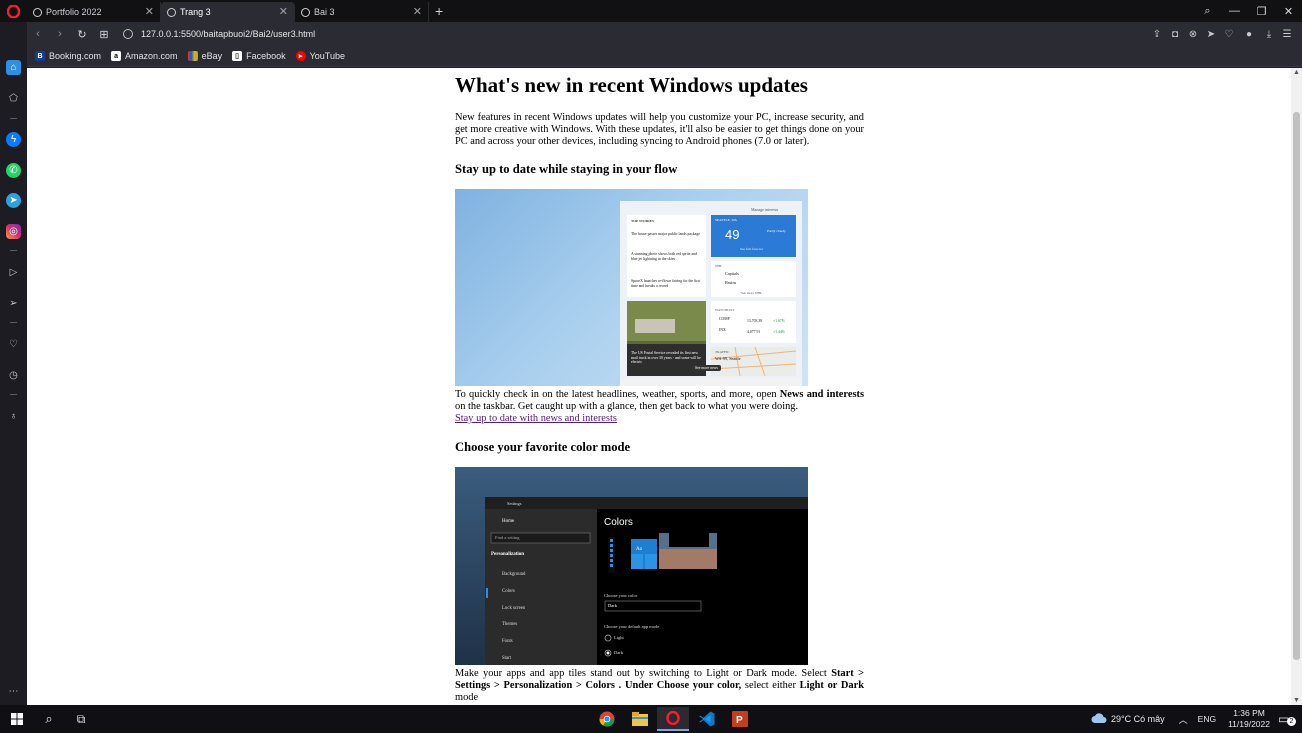 The height and width of the screenshot is (733, 1302). Describe the element at coordinates (1193, 34) in the screenshot. I see `adblock-icon: ⊗` at that location.